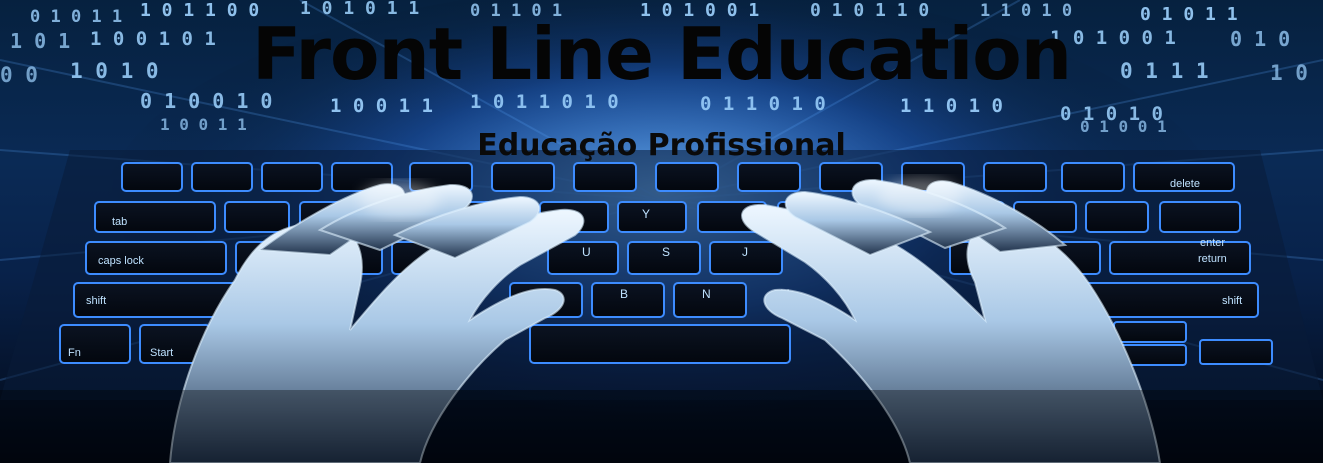 Image resolution: width=1323 pixels, height=463 pixels. What do you see at coordinates (119, 222) in the screenshot?
I see `key-label-tab: tab` at bounding box center [119, 222].